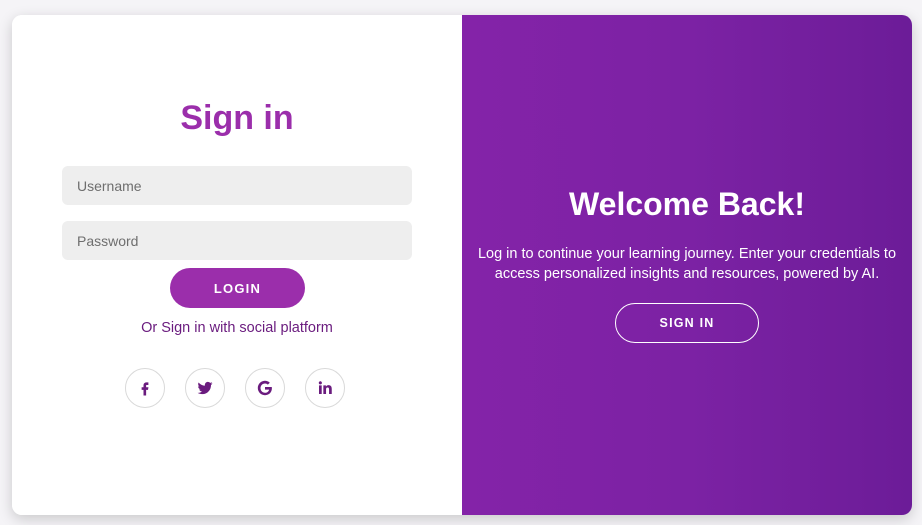 The image size is (922, 525). I want to click on google-icon, so click(264, 388).